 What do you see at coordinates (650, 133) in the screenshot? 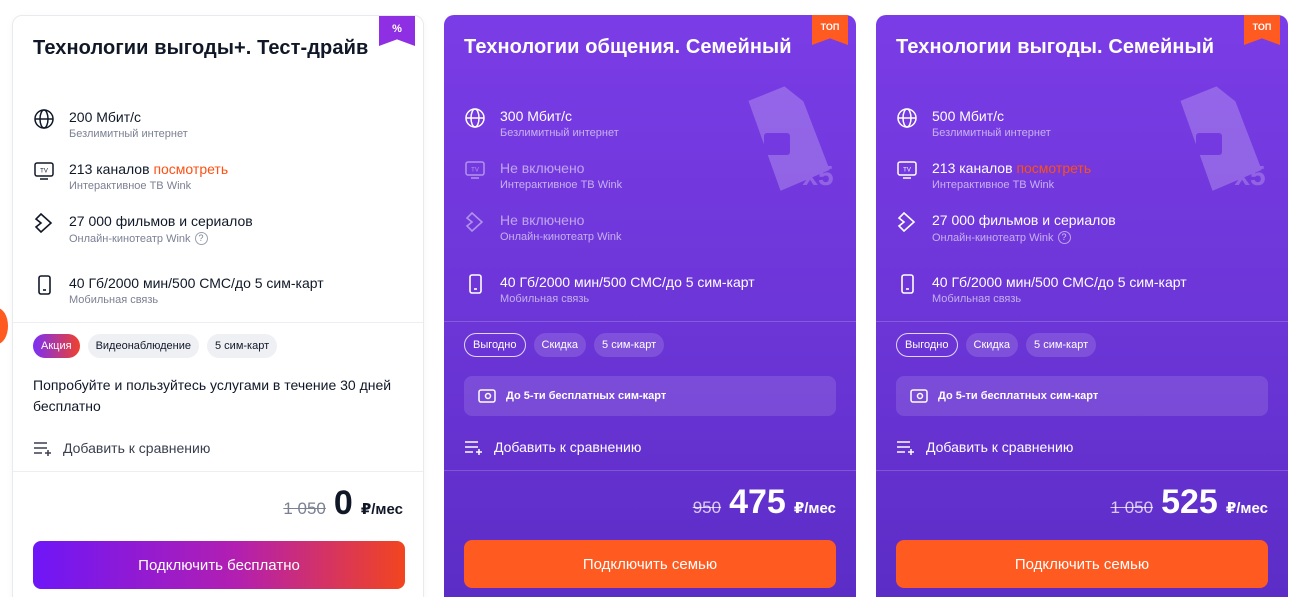
I see `feature-internet: 300 Мбит/с Безлимитный интернет` at bounding box center [650, 133].